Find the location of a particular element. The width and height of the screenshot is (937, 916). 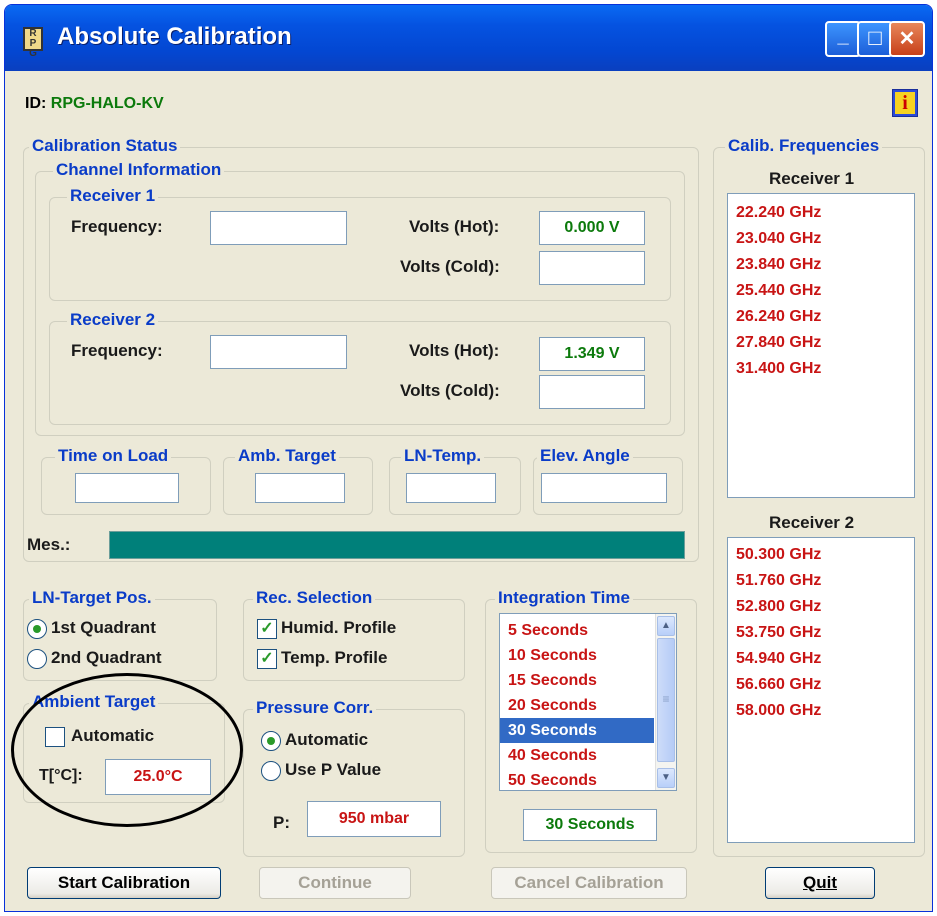

integration-time-display: 30 Seconds is located at coordinates (590, 825).